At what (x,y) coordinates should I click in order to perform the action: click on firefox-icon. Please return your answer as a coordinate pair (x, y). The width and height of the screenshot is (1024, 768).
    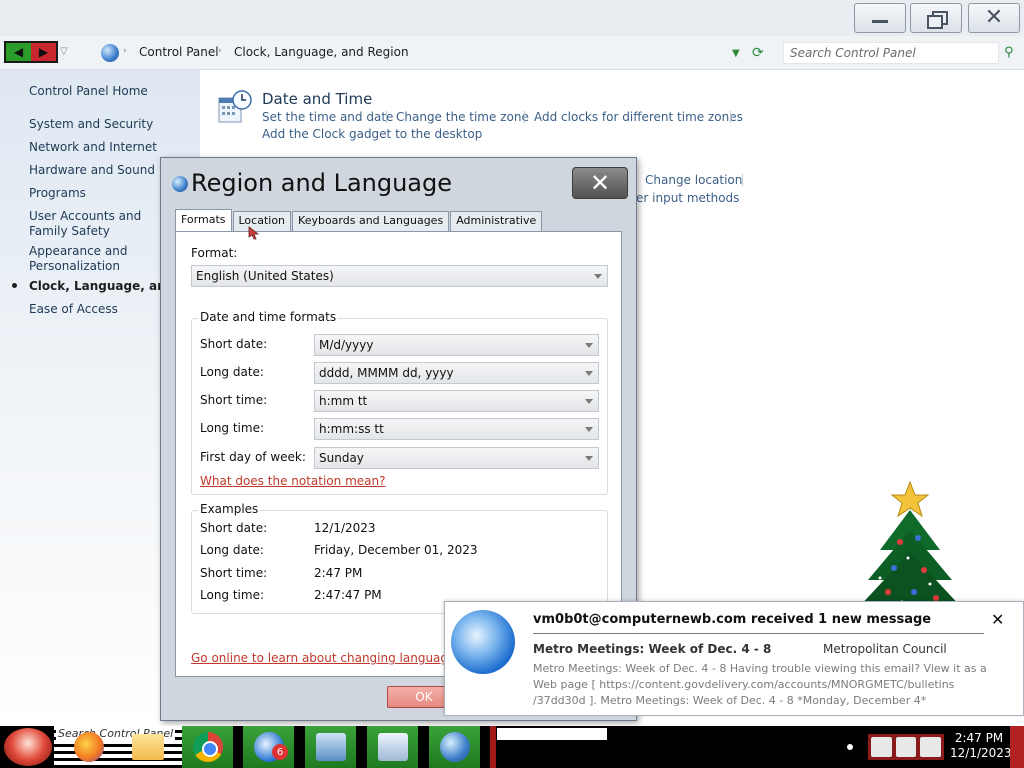
    Looking at the image, I should click on (89, 747).